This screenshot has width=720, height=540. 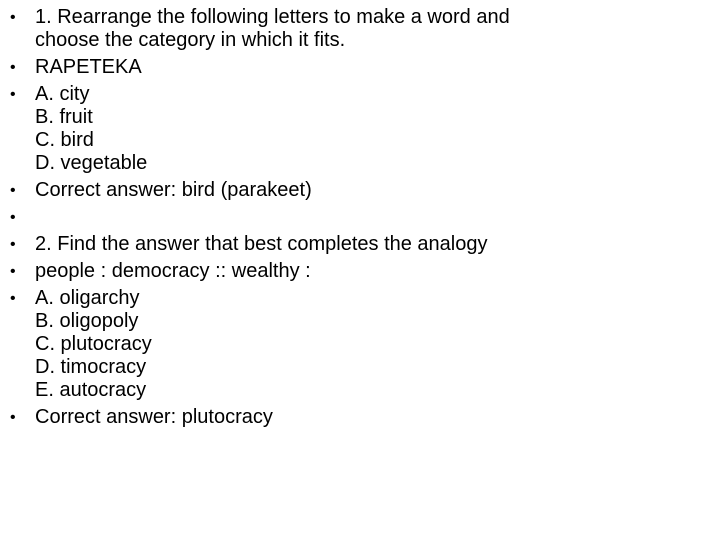 What do you see at coordinates (88, 67) in the screenshot?
I see `text-line: RAPETEKA` at bounding box center [88, 67].